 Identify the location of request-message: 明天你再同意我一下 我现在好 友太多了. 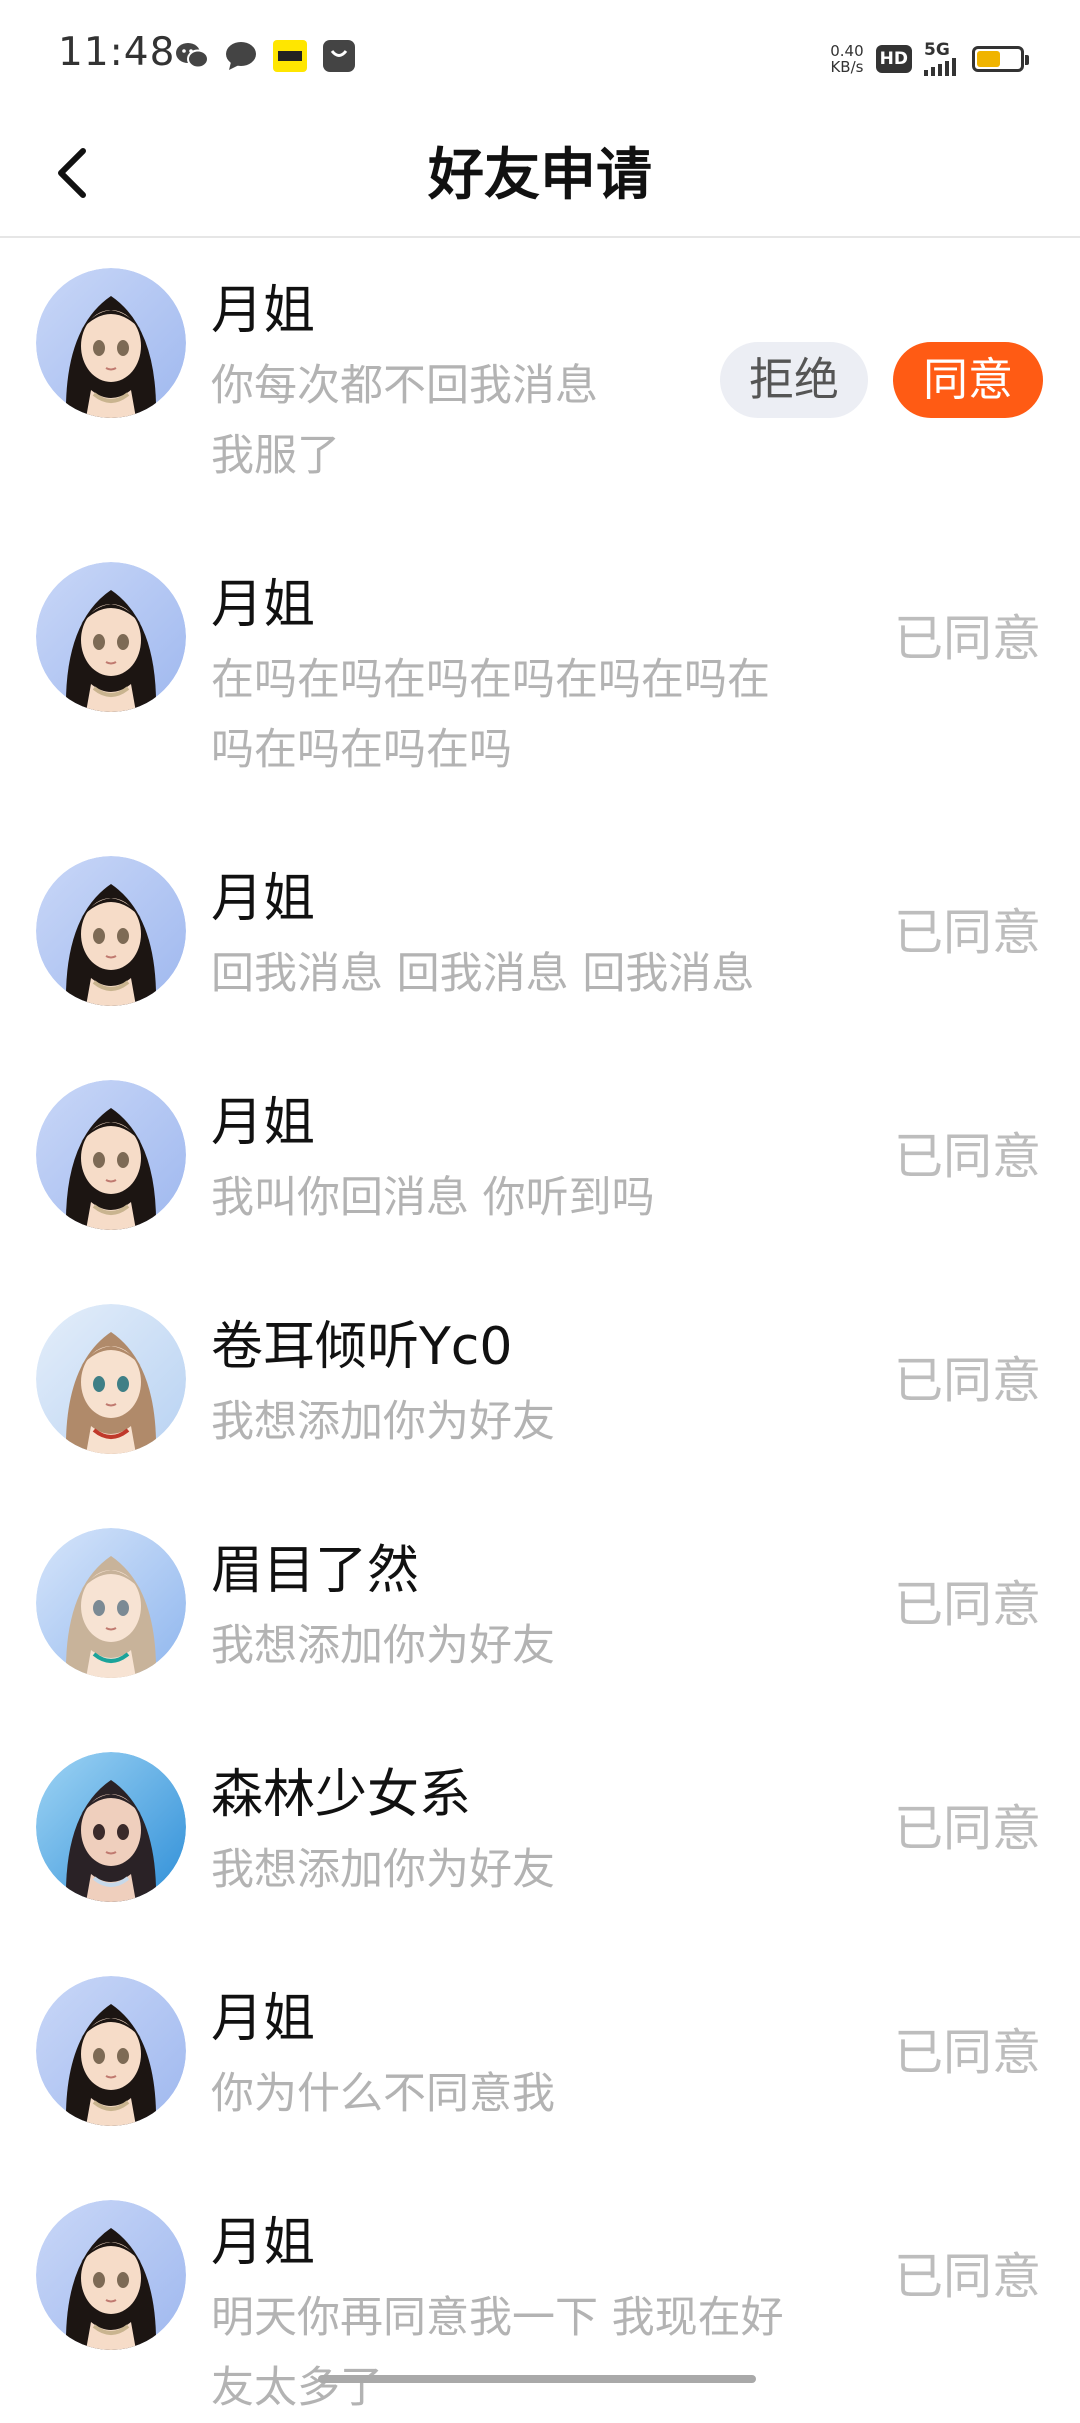
(497, 2353).